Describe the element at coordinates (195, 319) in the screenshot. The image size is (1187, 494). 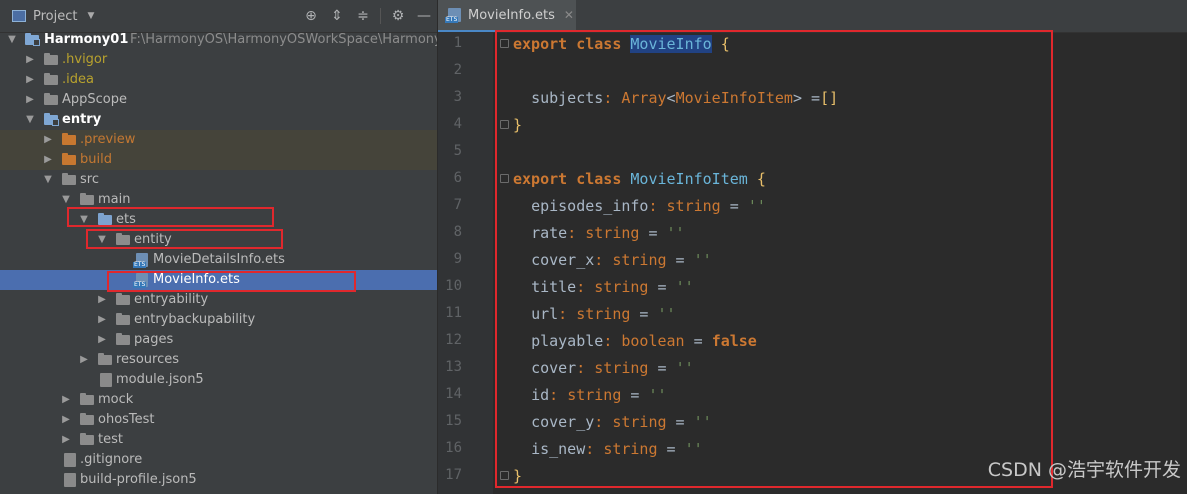
I see `tree-item-label: entrybackupability` at that location.